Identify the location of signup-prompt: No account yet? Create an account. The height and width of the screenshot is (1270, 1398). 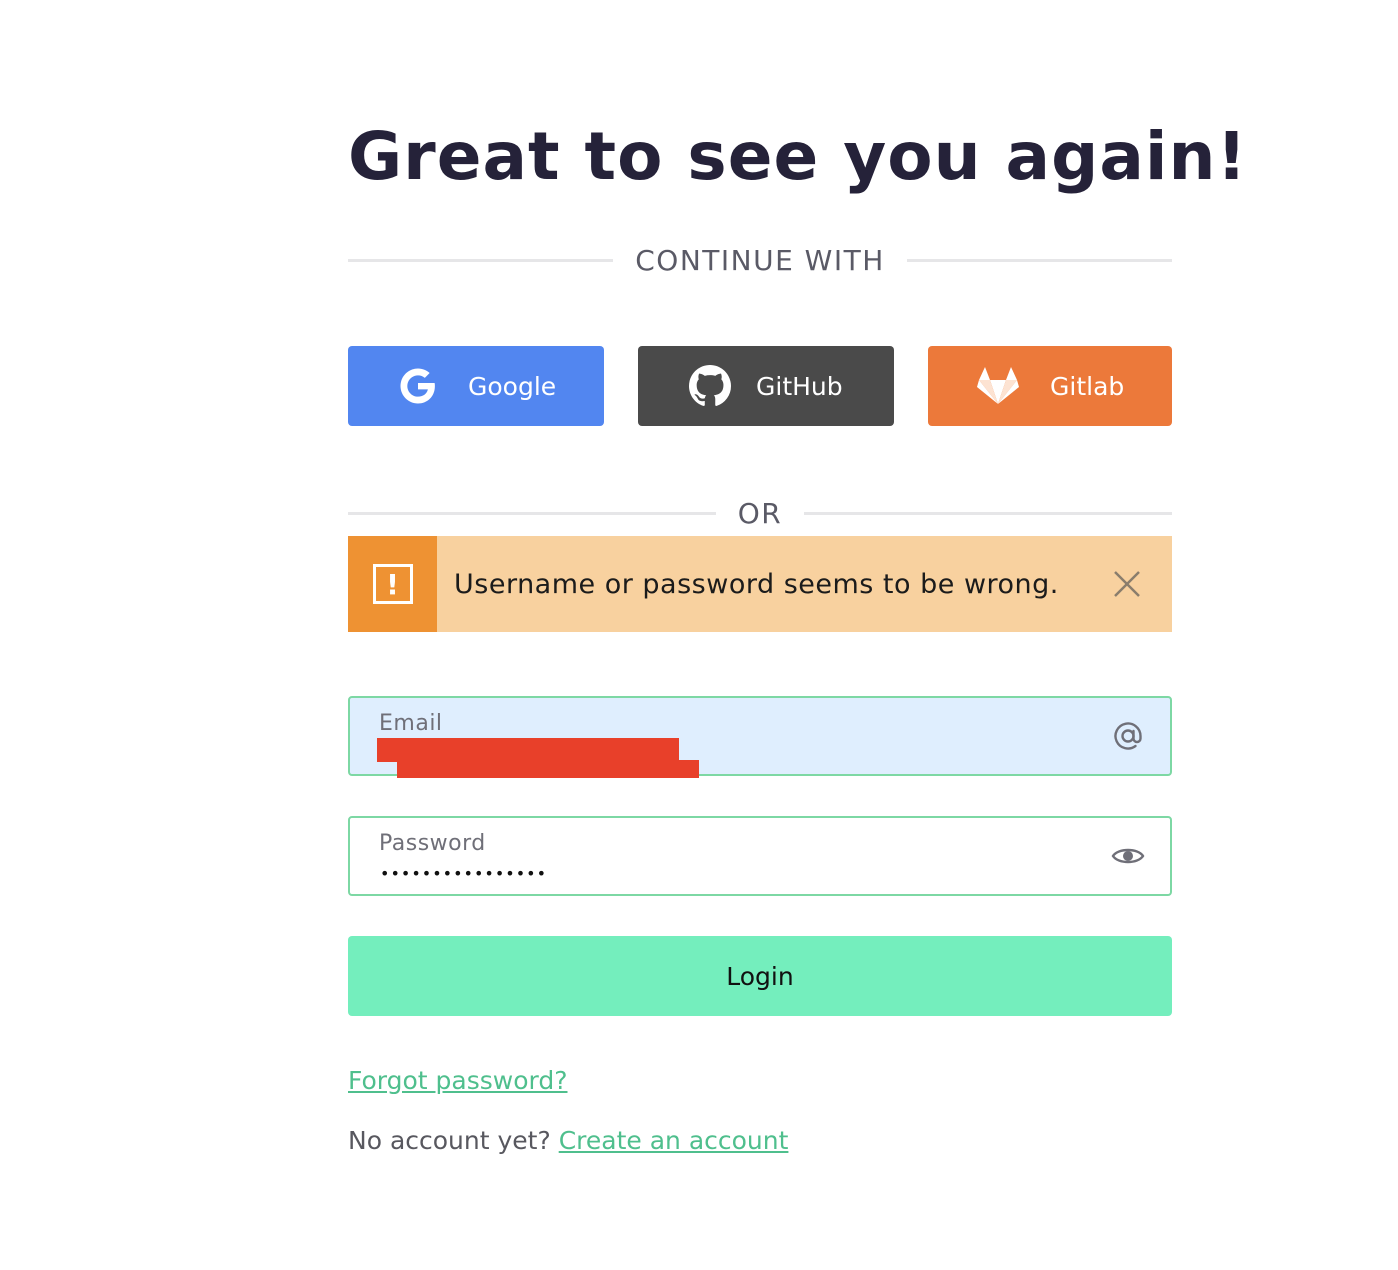
(568, 1140).